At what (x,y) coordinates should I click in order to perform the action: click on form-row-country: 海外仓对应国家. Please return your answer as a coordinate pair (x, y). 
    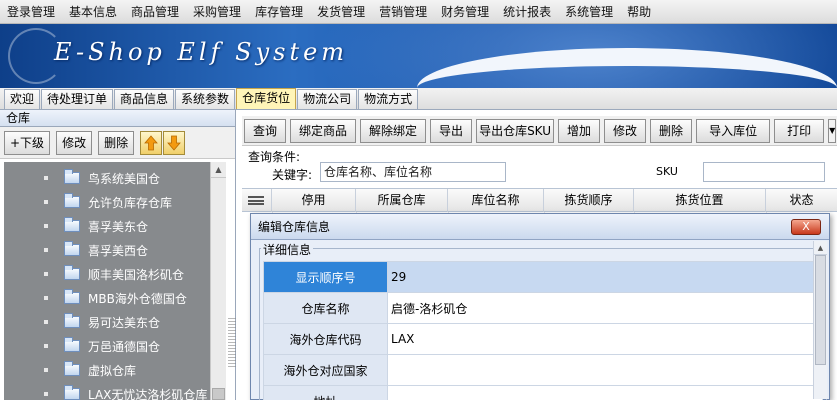
    Looking at the image, I should click on (543, 370).